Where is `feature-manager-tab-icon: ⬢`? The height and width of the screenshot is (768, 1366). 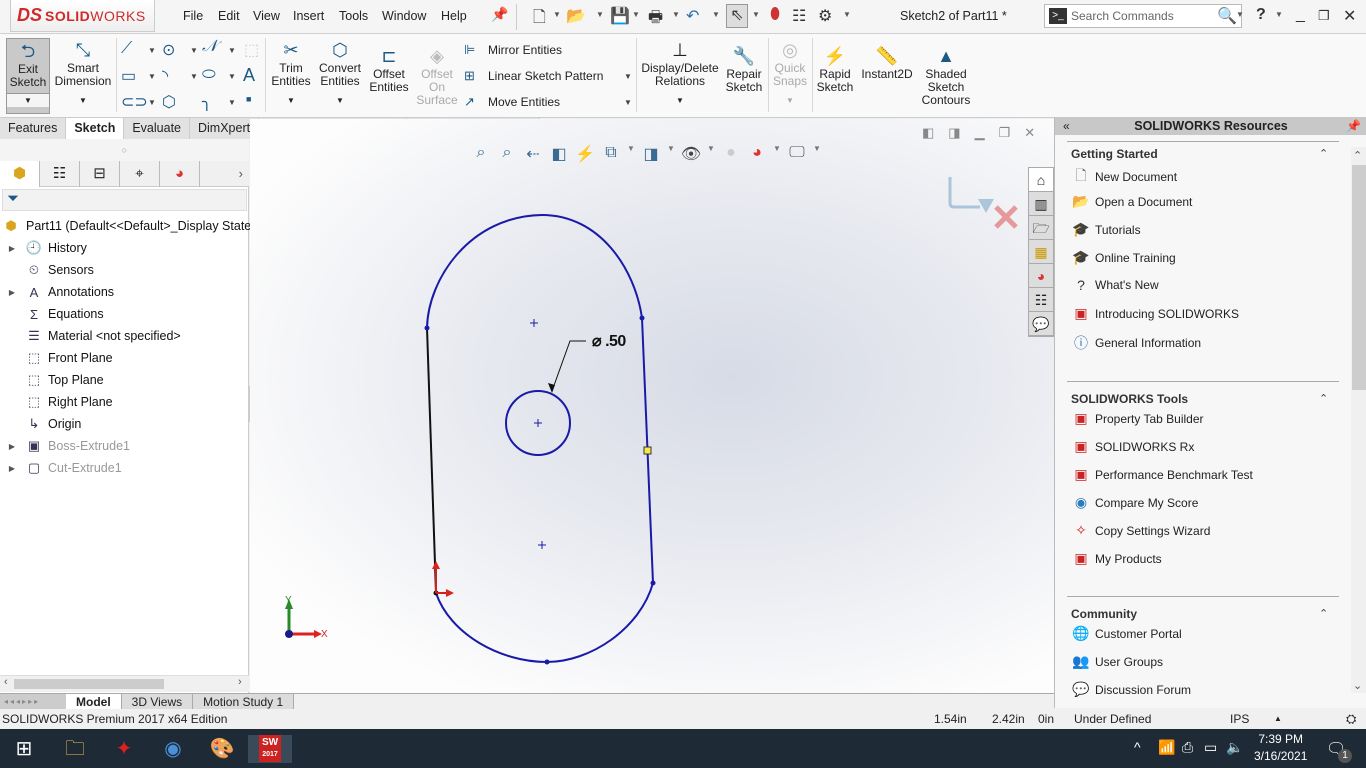
feature-manager-tab-icon: ⬢ is located at coordinates (20, 174).